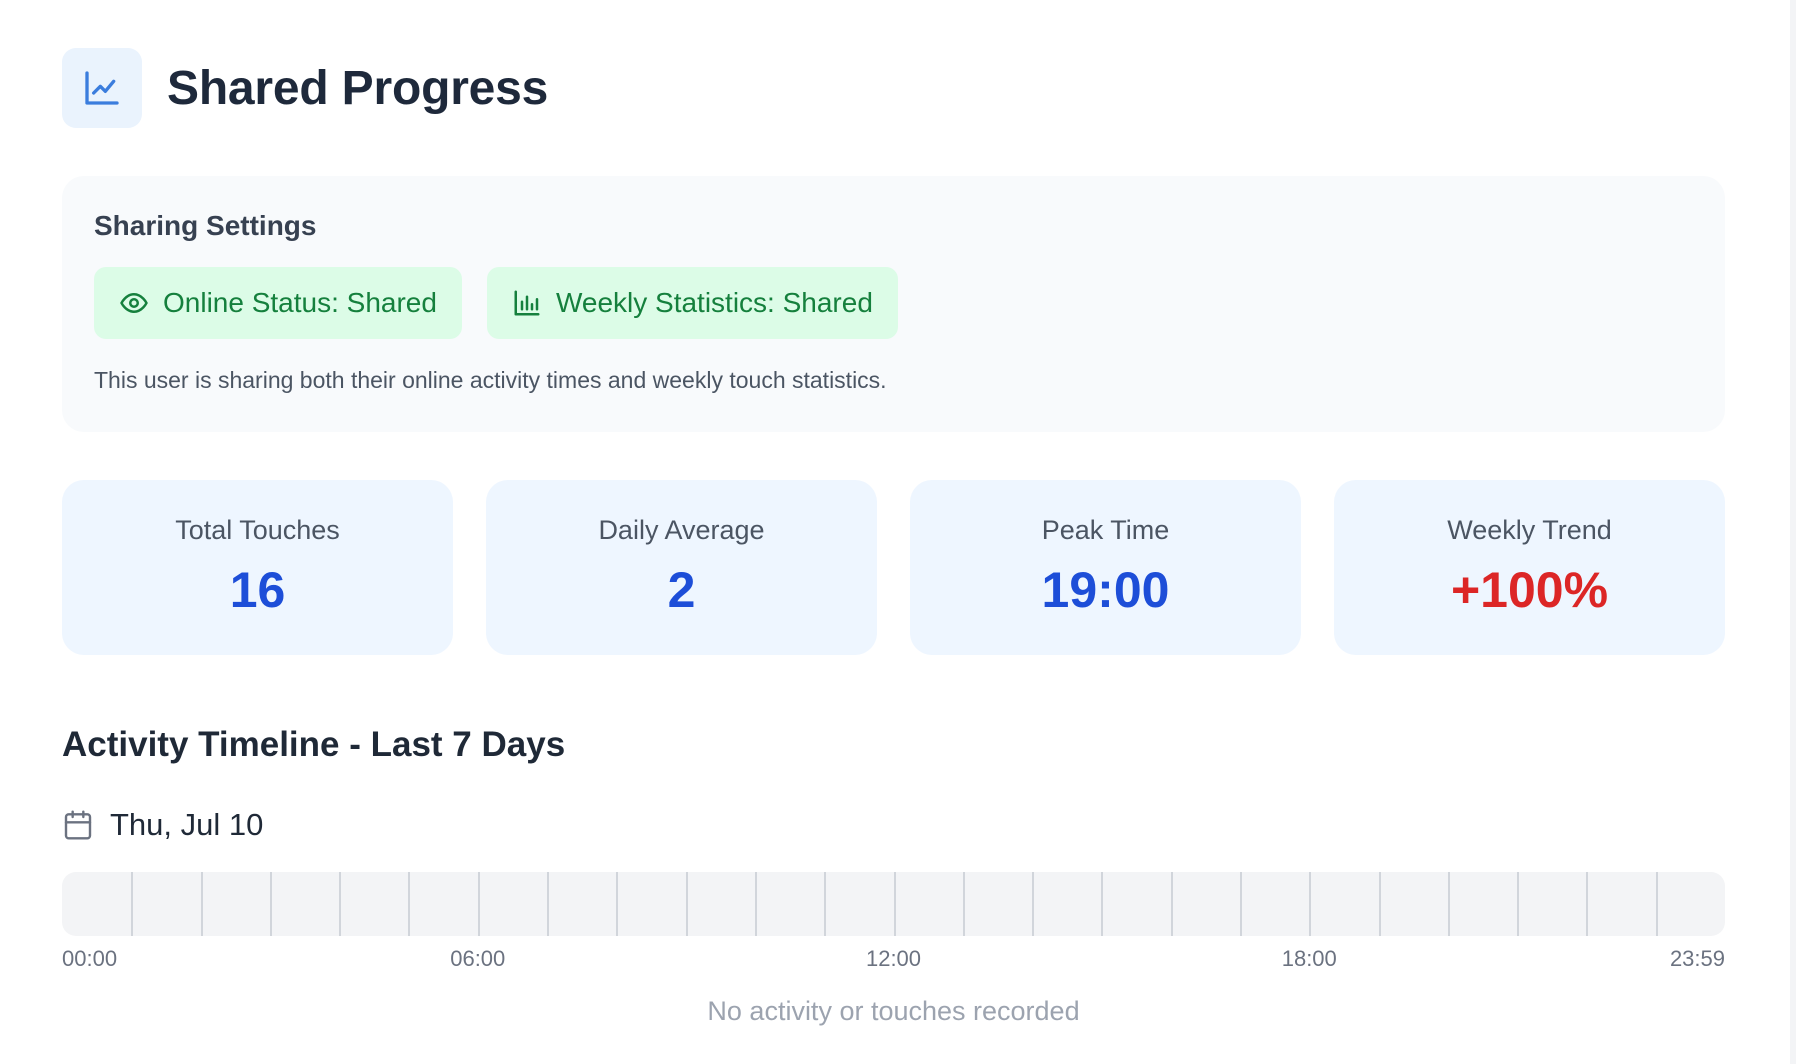 This screenshot has width=1796, height=1064. I want to click on weekly-statistics-chip: Weekly Statistics: Shared, so click(692, 303).